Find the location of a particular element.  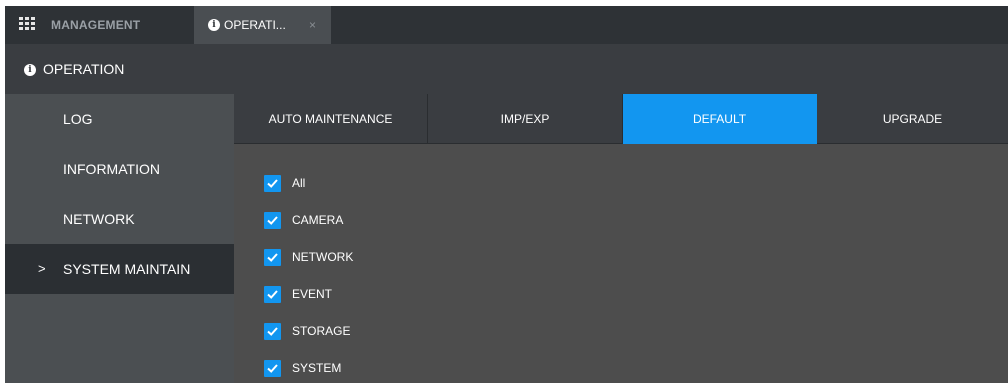

checkbox-row-storage: STORAGE is located at coordinates (414, 331).